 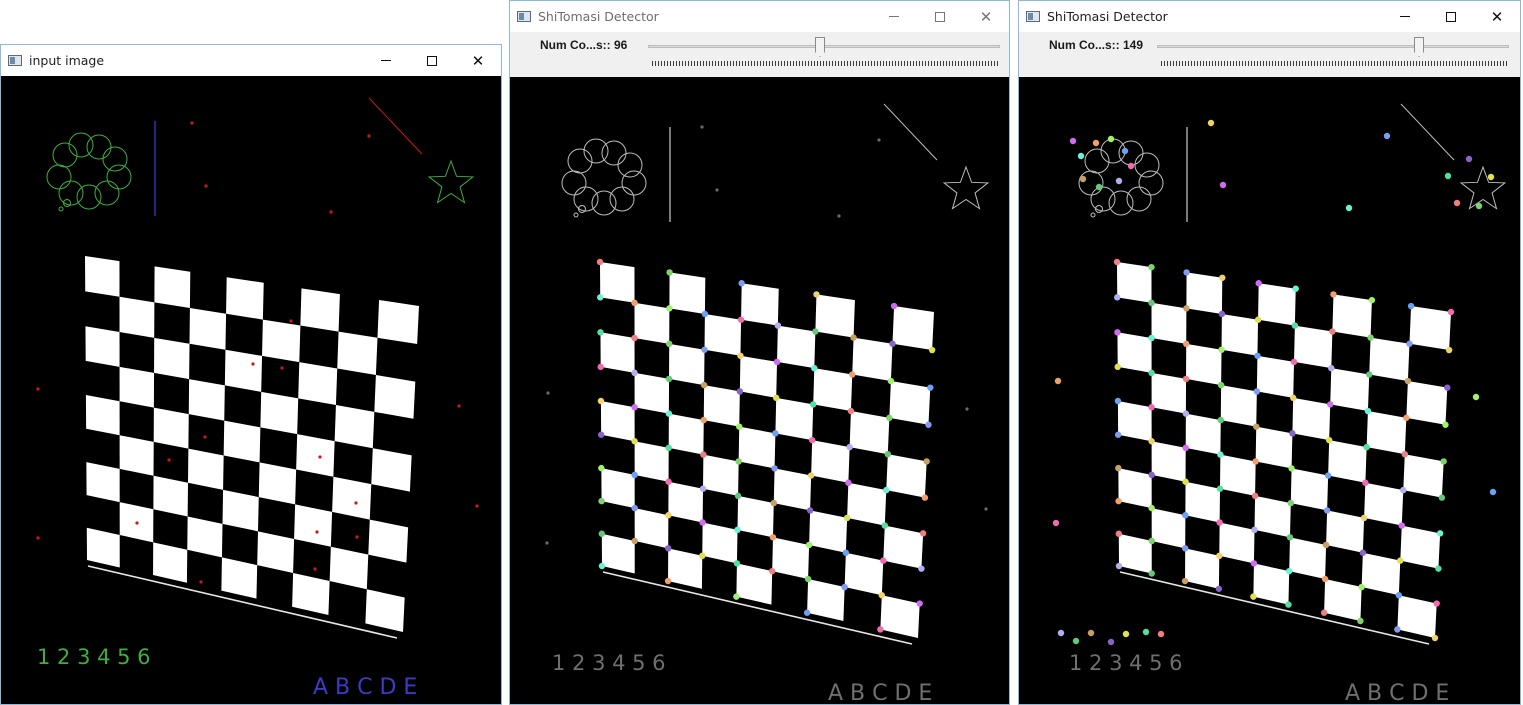 I want to click on app-window-icon, so click(x=15, y=60).